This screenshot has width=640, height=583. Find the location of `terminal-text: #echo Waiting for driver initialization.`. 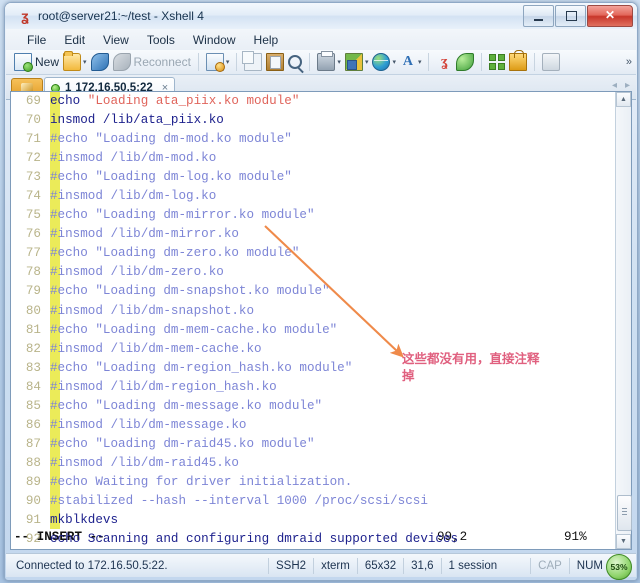

terminal-text: #echo Waiting for driver initialization. is located at coordinates (201, 481).